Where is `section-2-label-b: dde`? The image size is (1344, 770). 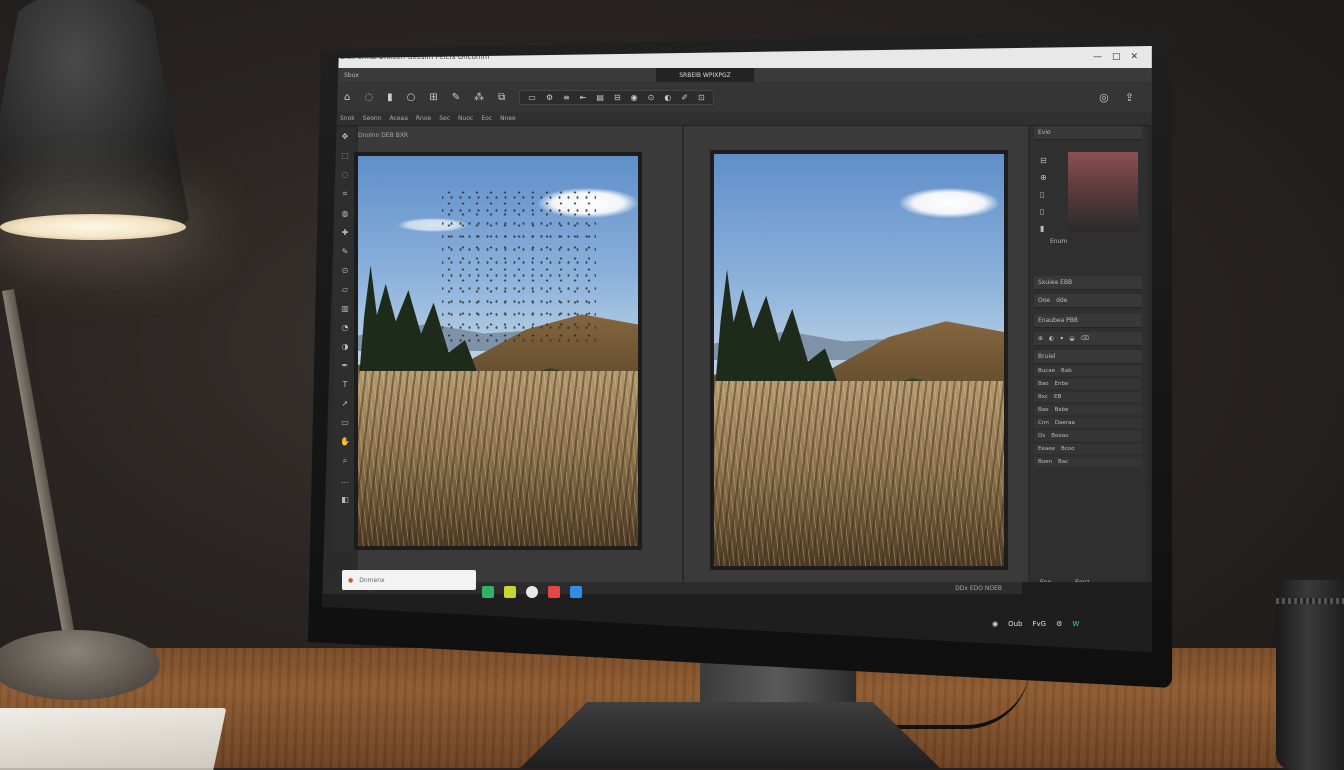 section-2-label-b: dde is located at coordinates (1062, 300).